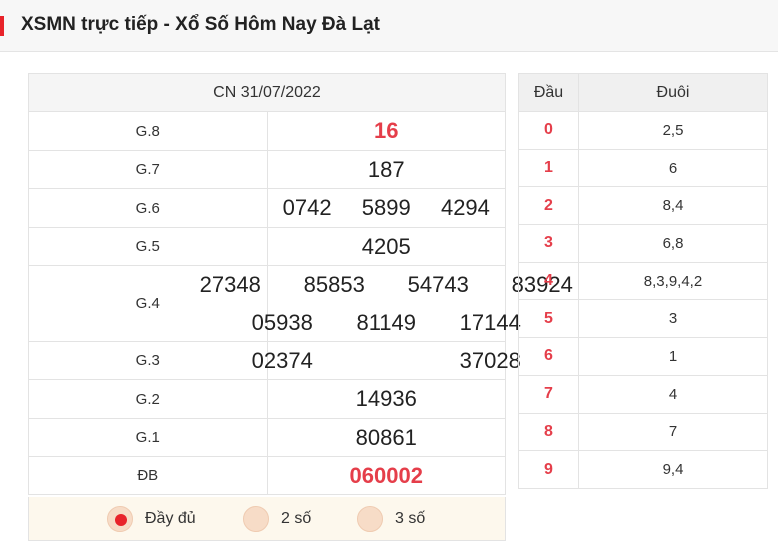  What do you see at coordinates (391, 519) in the screenshot?
I see `option-three-digits: 3 số` at bounding box center [391, 519].